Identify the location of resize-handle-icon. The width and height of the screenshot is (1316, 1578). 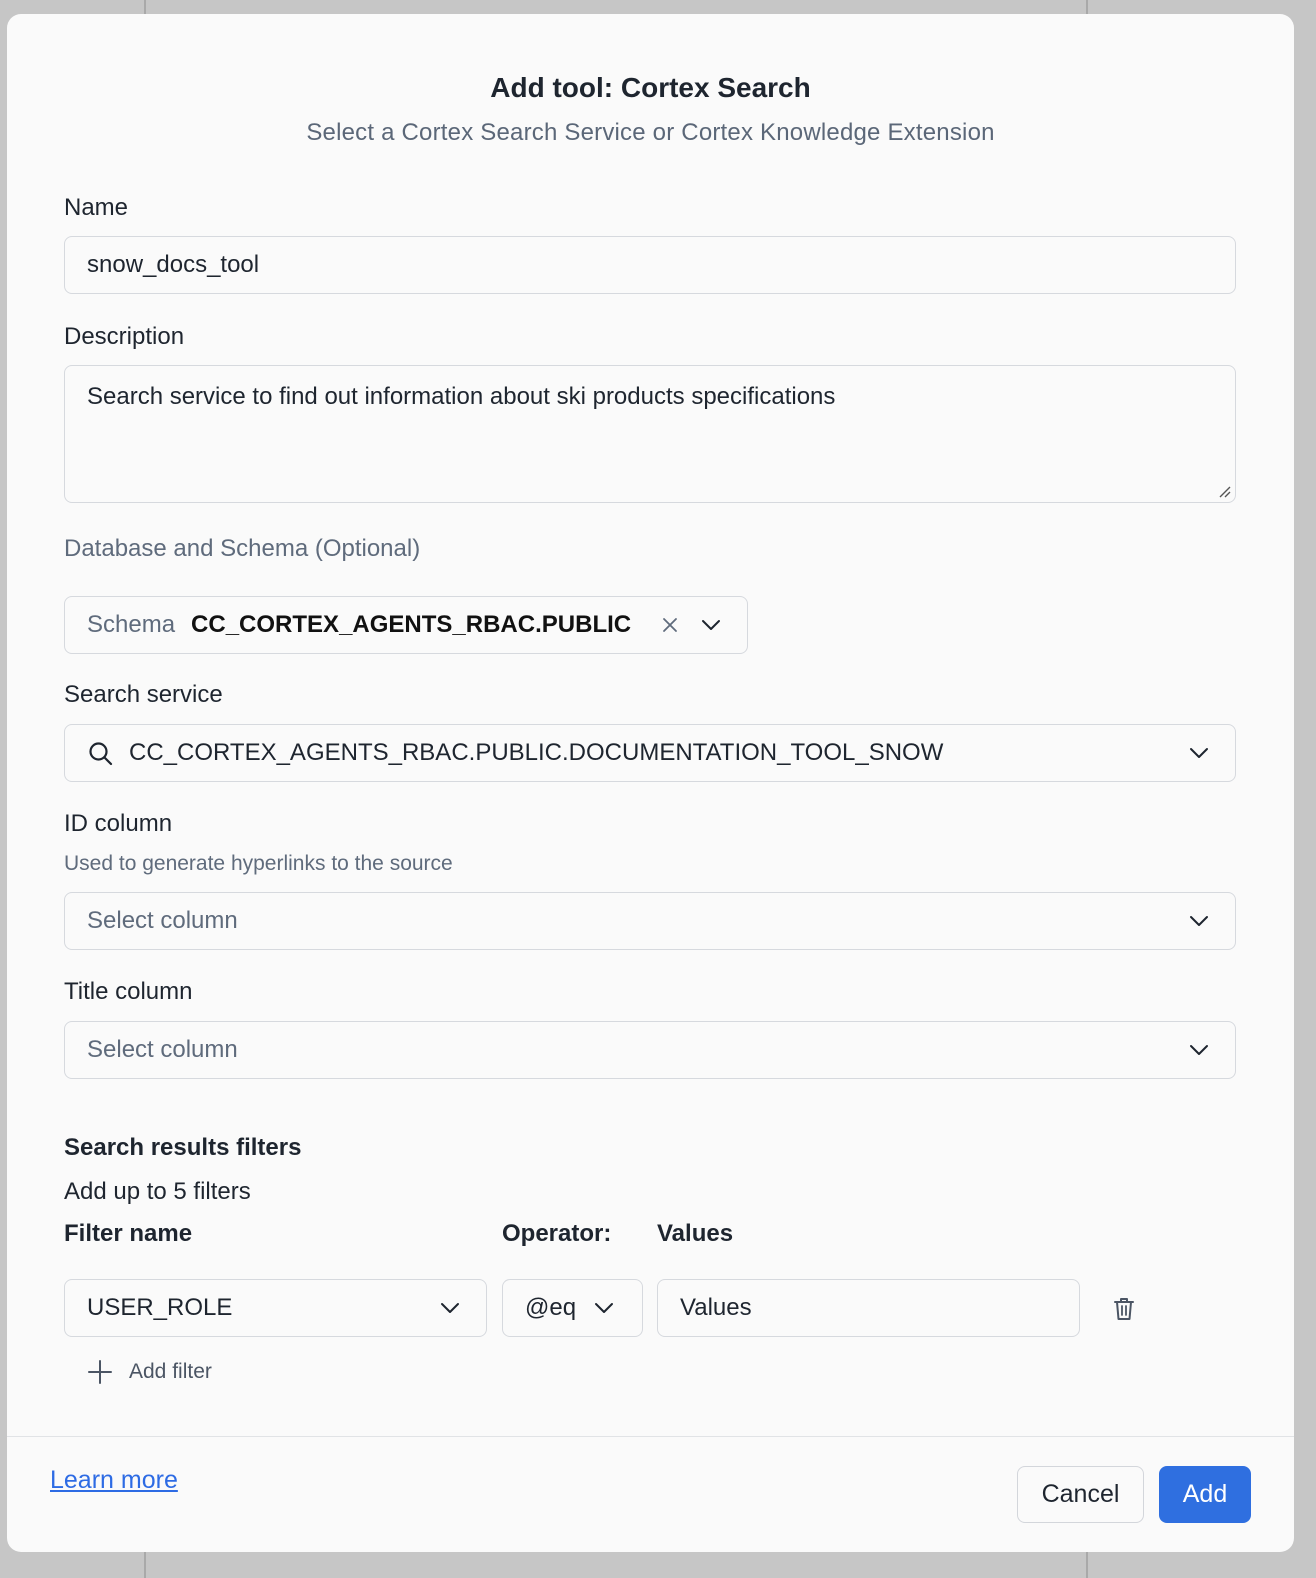
(1223, 490).